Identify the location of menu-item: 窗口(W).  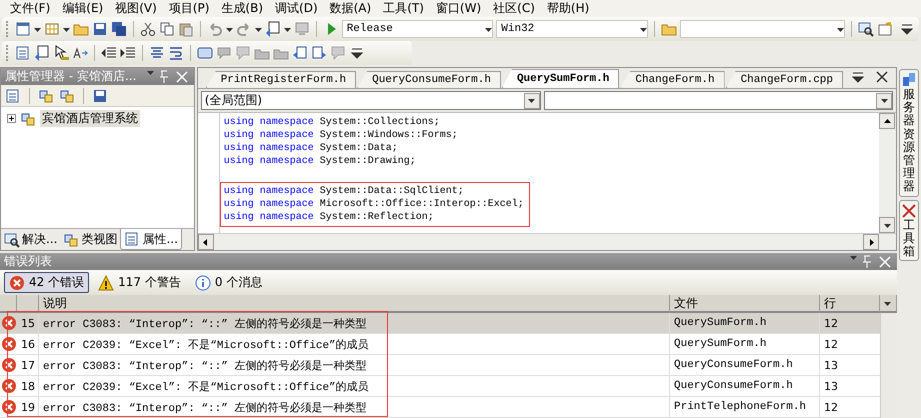
(459, 8).